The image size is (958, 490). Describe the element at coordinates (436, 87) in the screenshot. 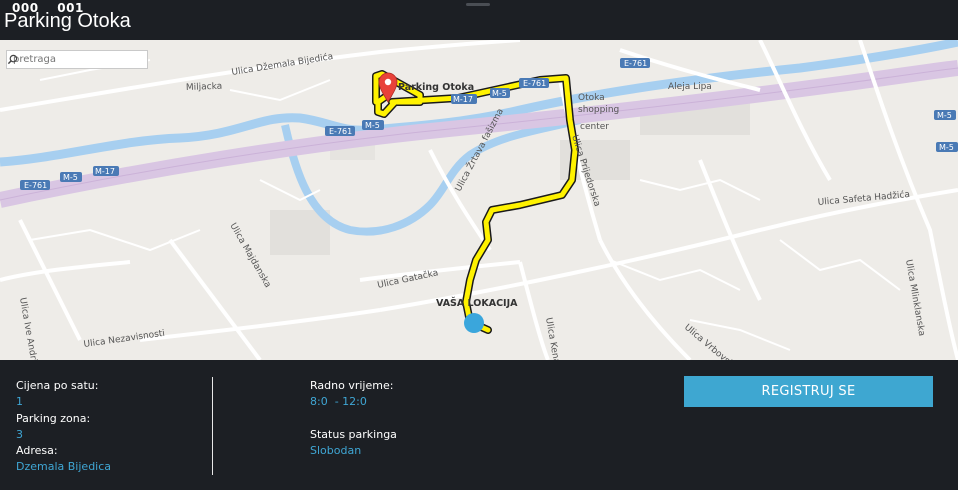

I see `label-parking-otoka: Parking Otoka` at that location.